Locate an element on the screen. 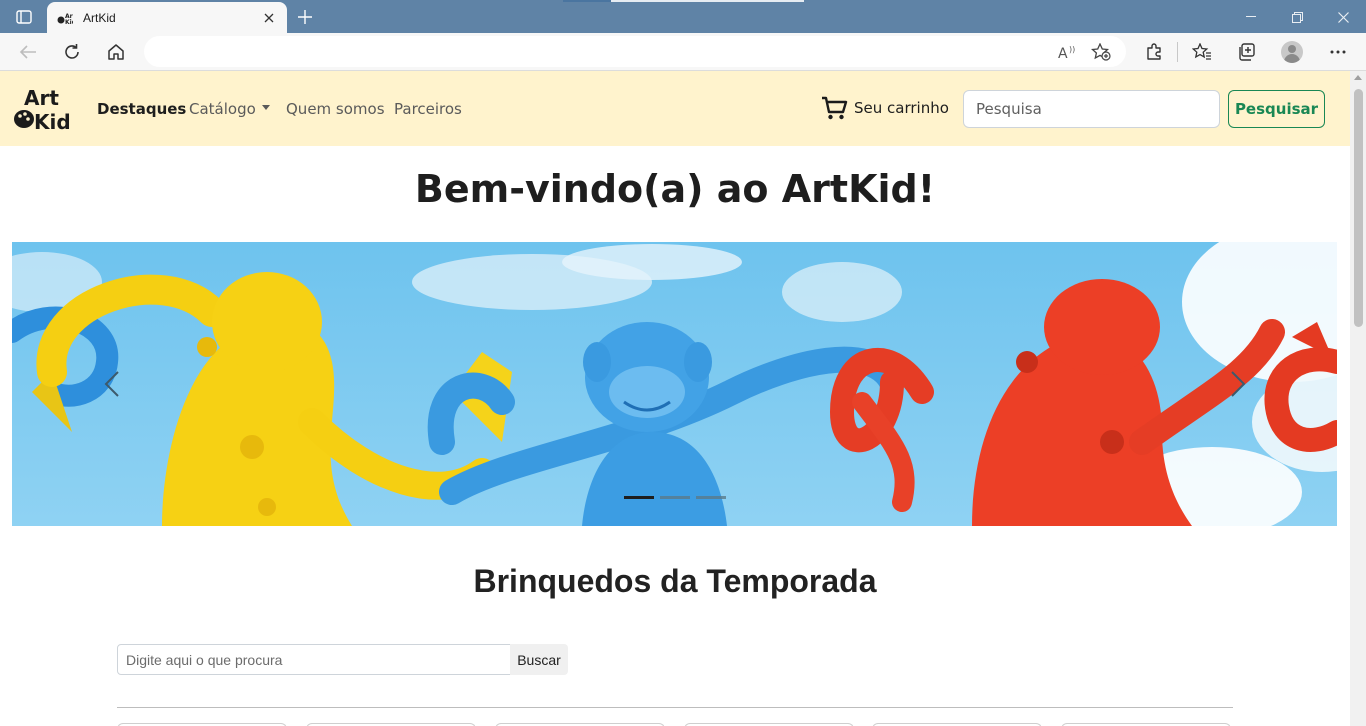 The height and width of the screenshot is (726, 1366). favorites-icon is located at coordinates (1202, 52).